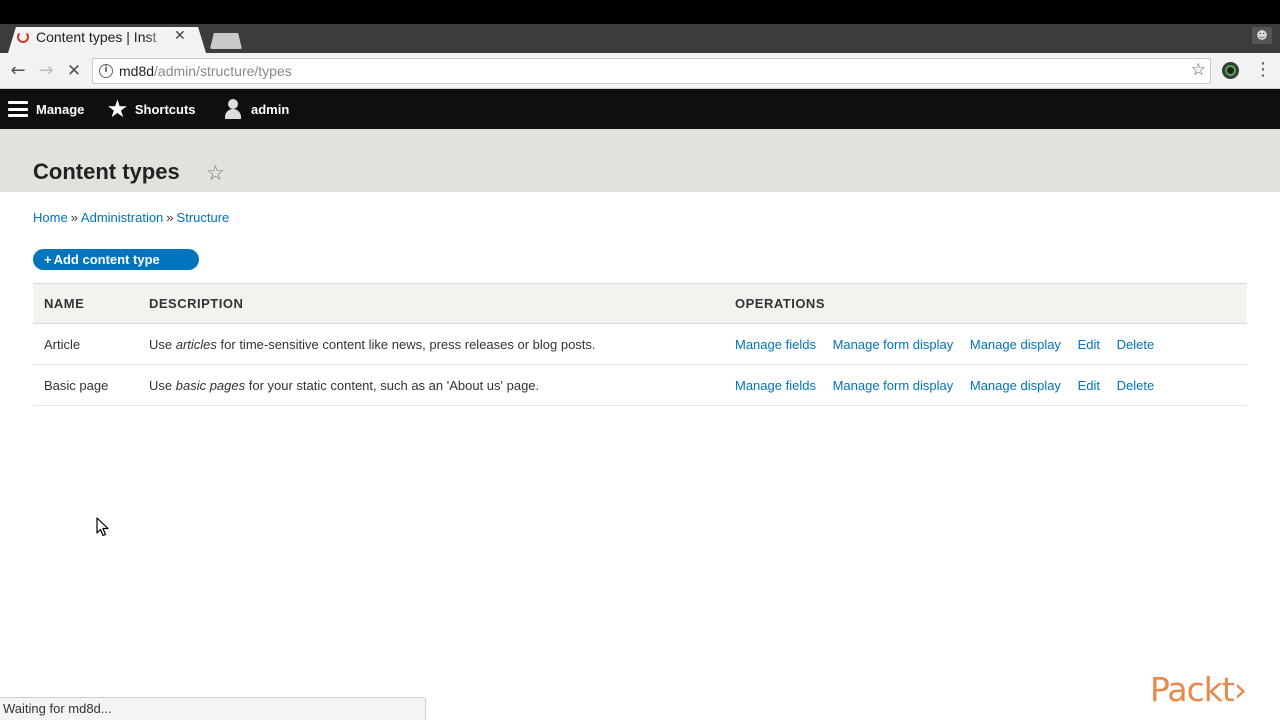 This screenshot has width=1280, height=720. I want to click on add-content-type-button: + Add content type, so click(116, 259).